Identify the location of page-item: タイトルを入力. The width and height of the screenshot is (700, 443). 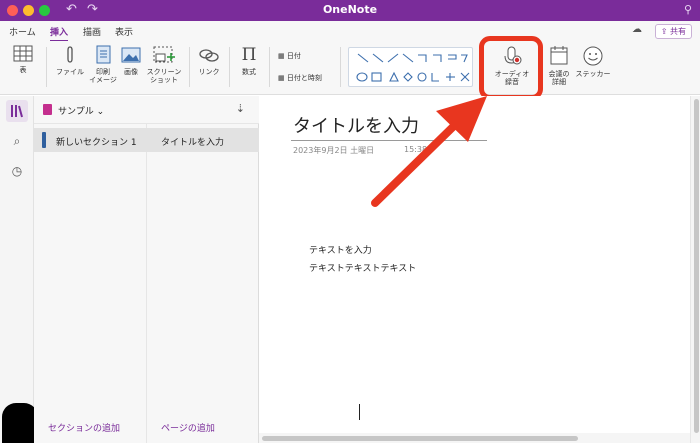
(203, 140).